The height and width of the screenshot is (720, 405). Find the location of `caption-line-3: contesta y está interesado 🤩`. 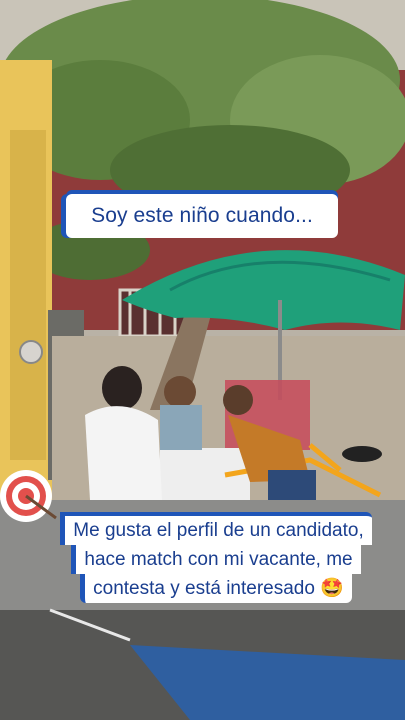

caption-line-3: contesta y está interesado 🤩 is located at coordinates (216, 588).